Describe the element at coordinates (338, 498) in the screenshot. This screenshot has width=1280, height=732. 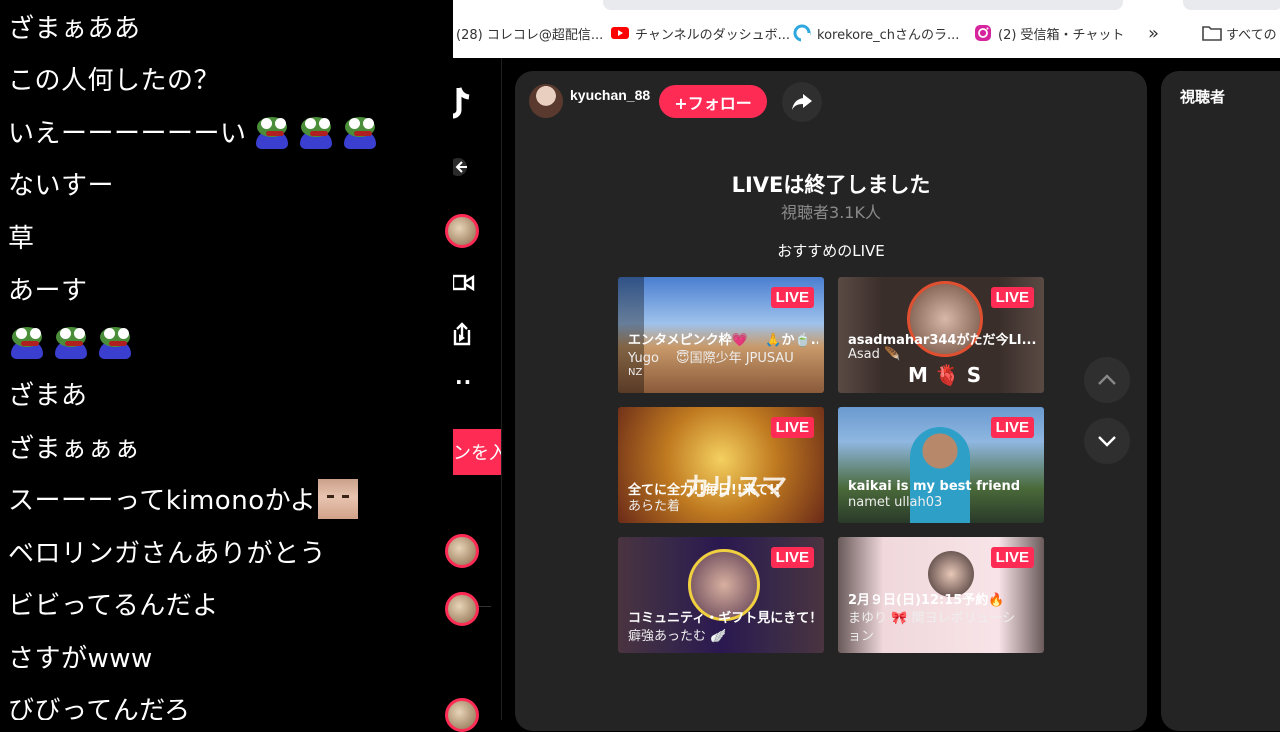
I see `face-emote-icon` at that location.